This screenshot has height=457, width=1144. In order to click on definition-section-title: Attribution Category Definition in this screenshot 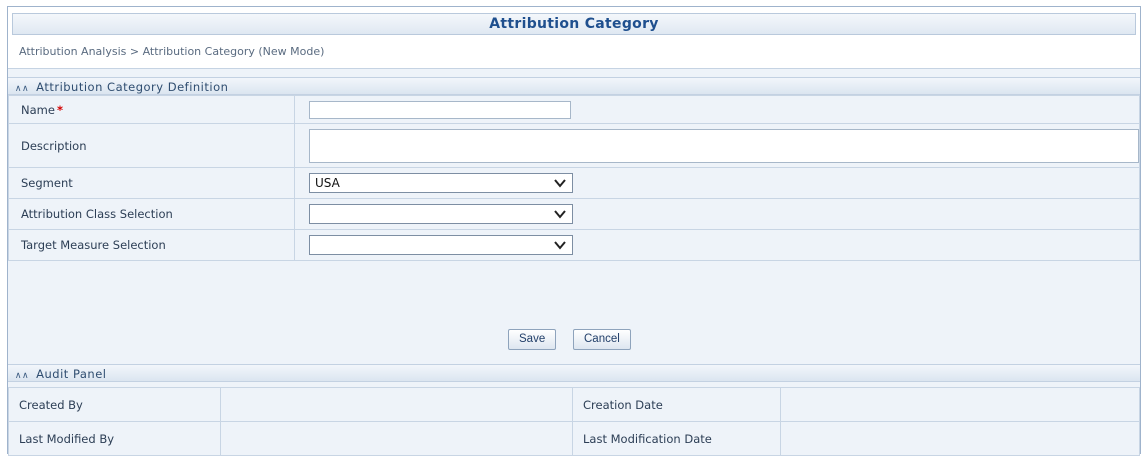, I will do `click(132, 87)`.